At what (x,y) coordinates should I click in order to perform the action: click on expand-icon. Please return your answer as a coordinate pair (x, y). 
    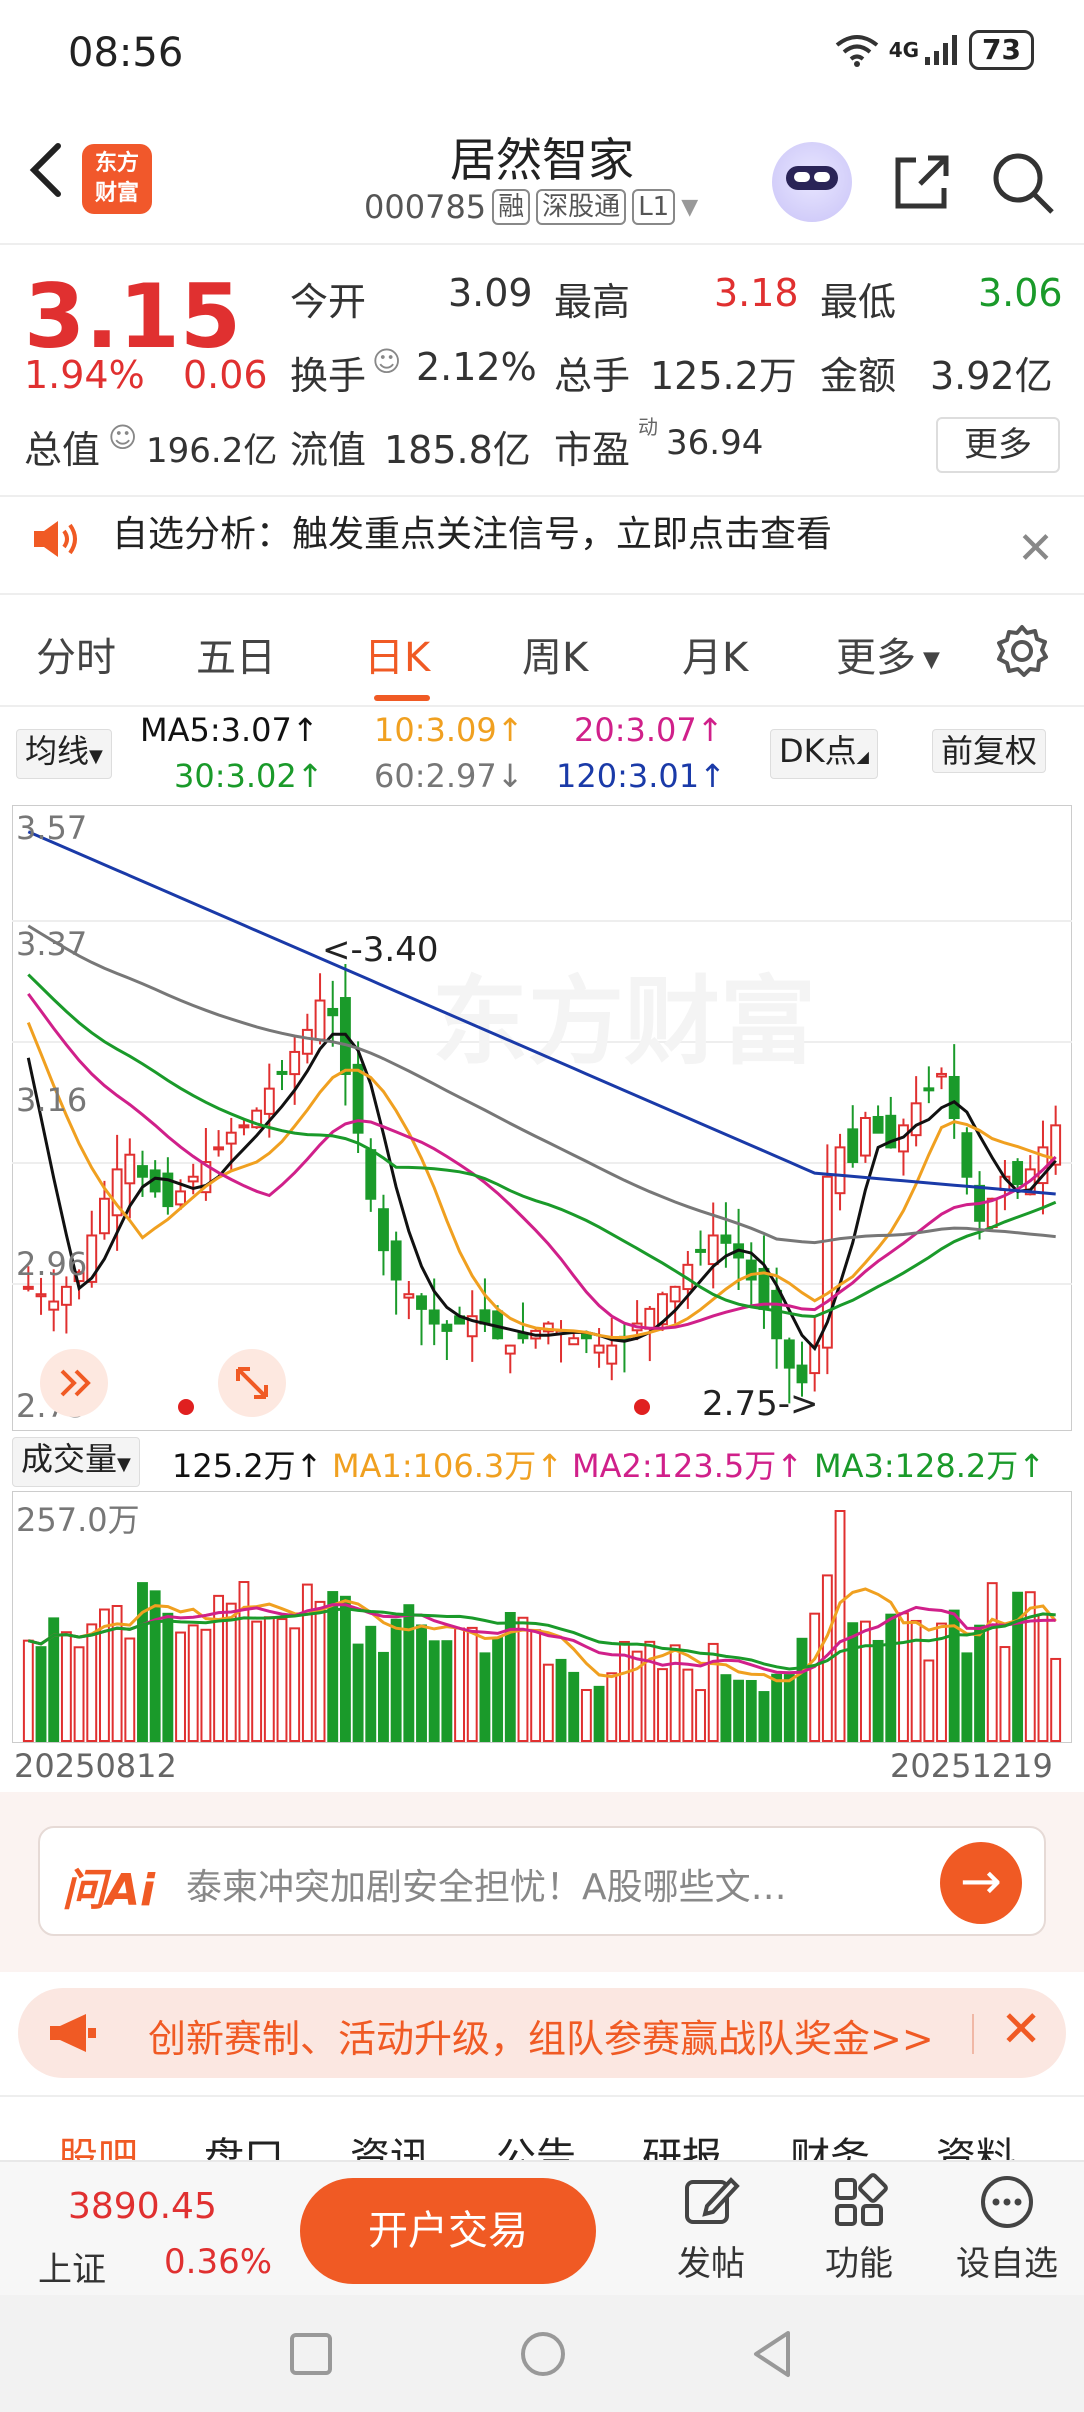
    Looking at the image, I should click on (252, 1383).